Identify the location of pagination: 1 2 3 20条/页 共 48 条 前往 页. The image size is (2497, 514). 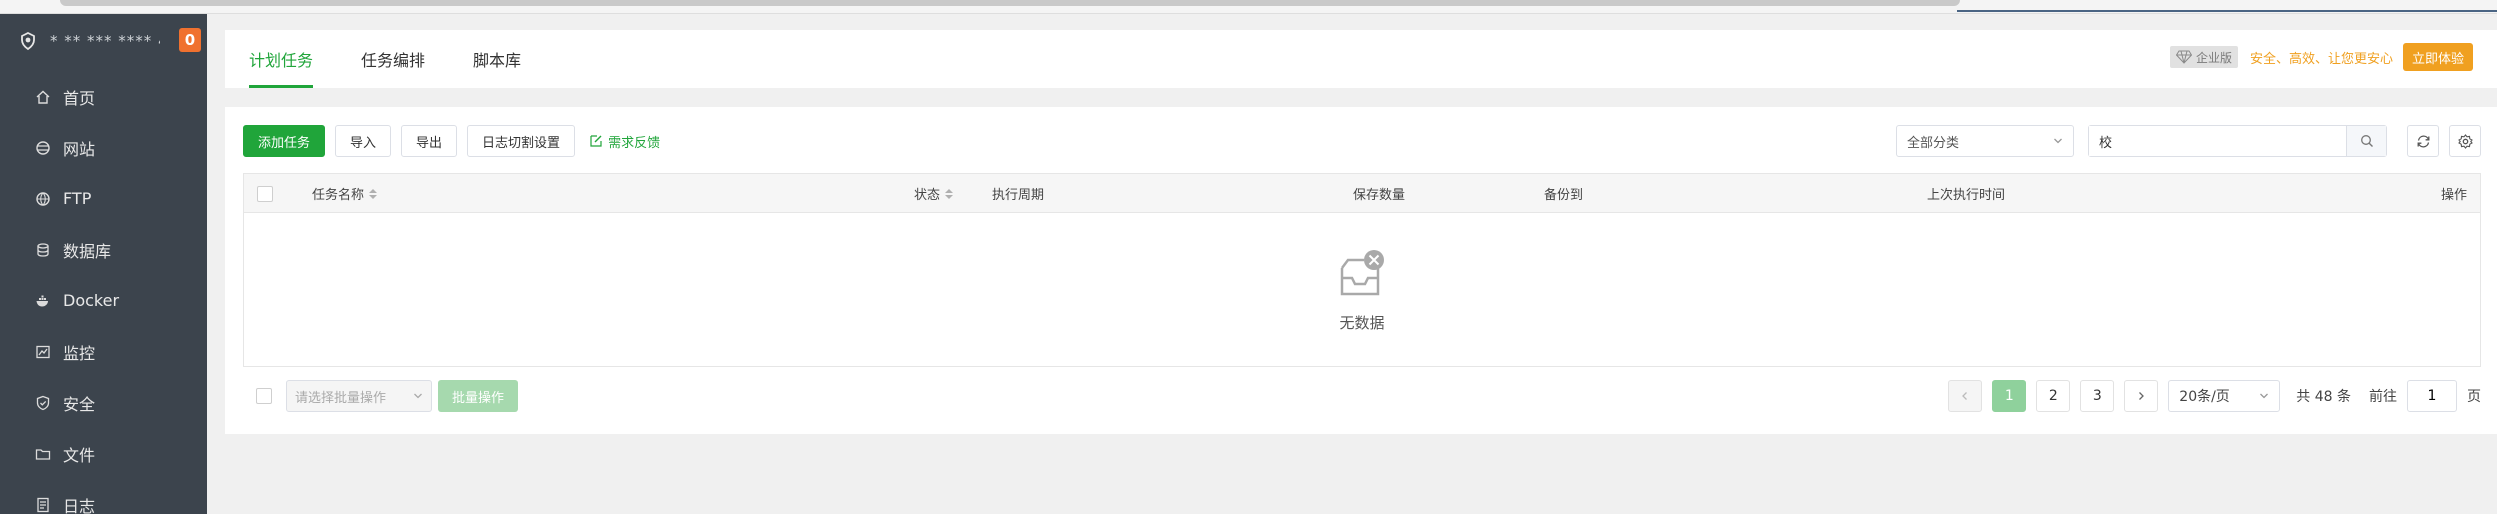
(2214, 396).